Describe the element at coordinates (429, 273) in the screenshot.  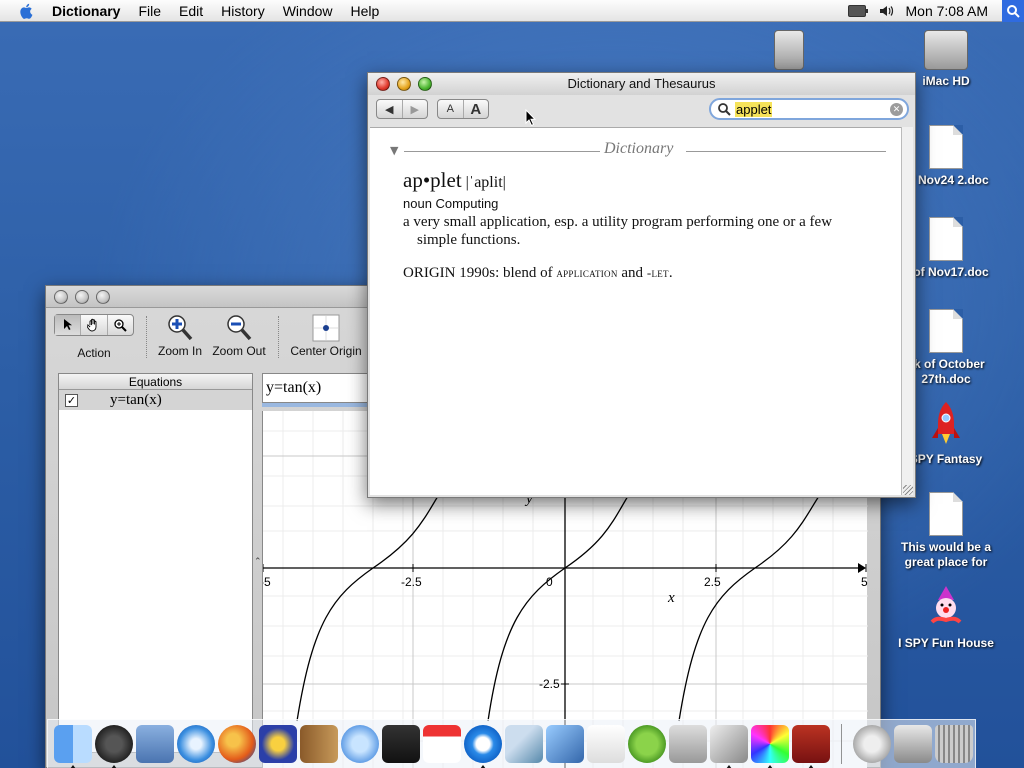
I see `origin-label: ORIGIN` at that location.